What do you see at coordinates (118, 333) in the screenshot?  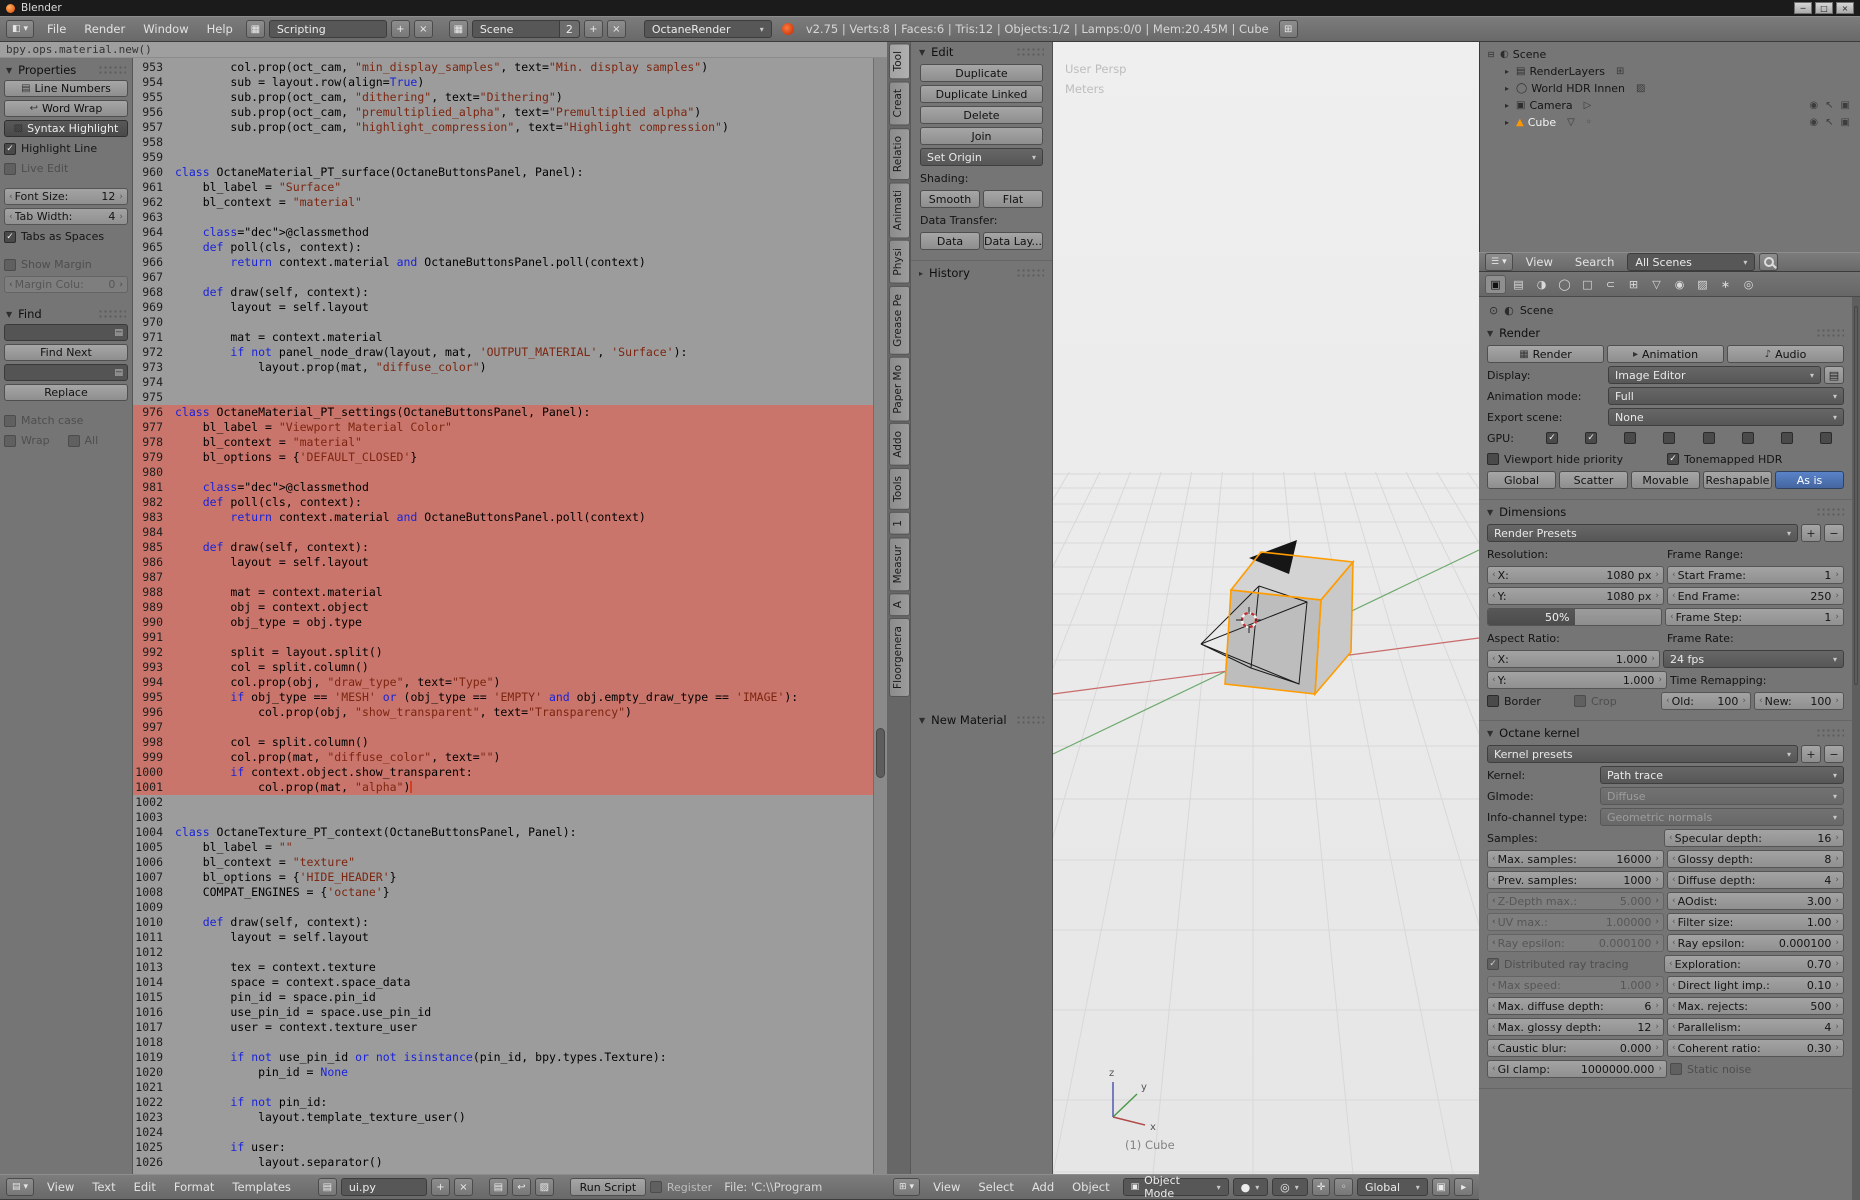 I see `clipboard-icon: ▤` at bounding box center [118, 333].